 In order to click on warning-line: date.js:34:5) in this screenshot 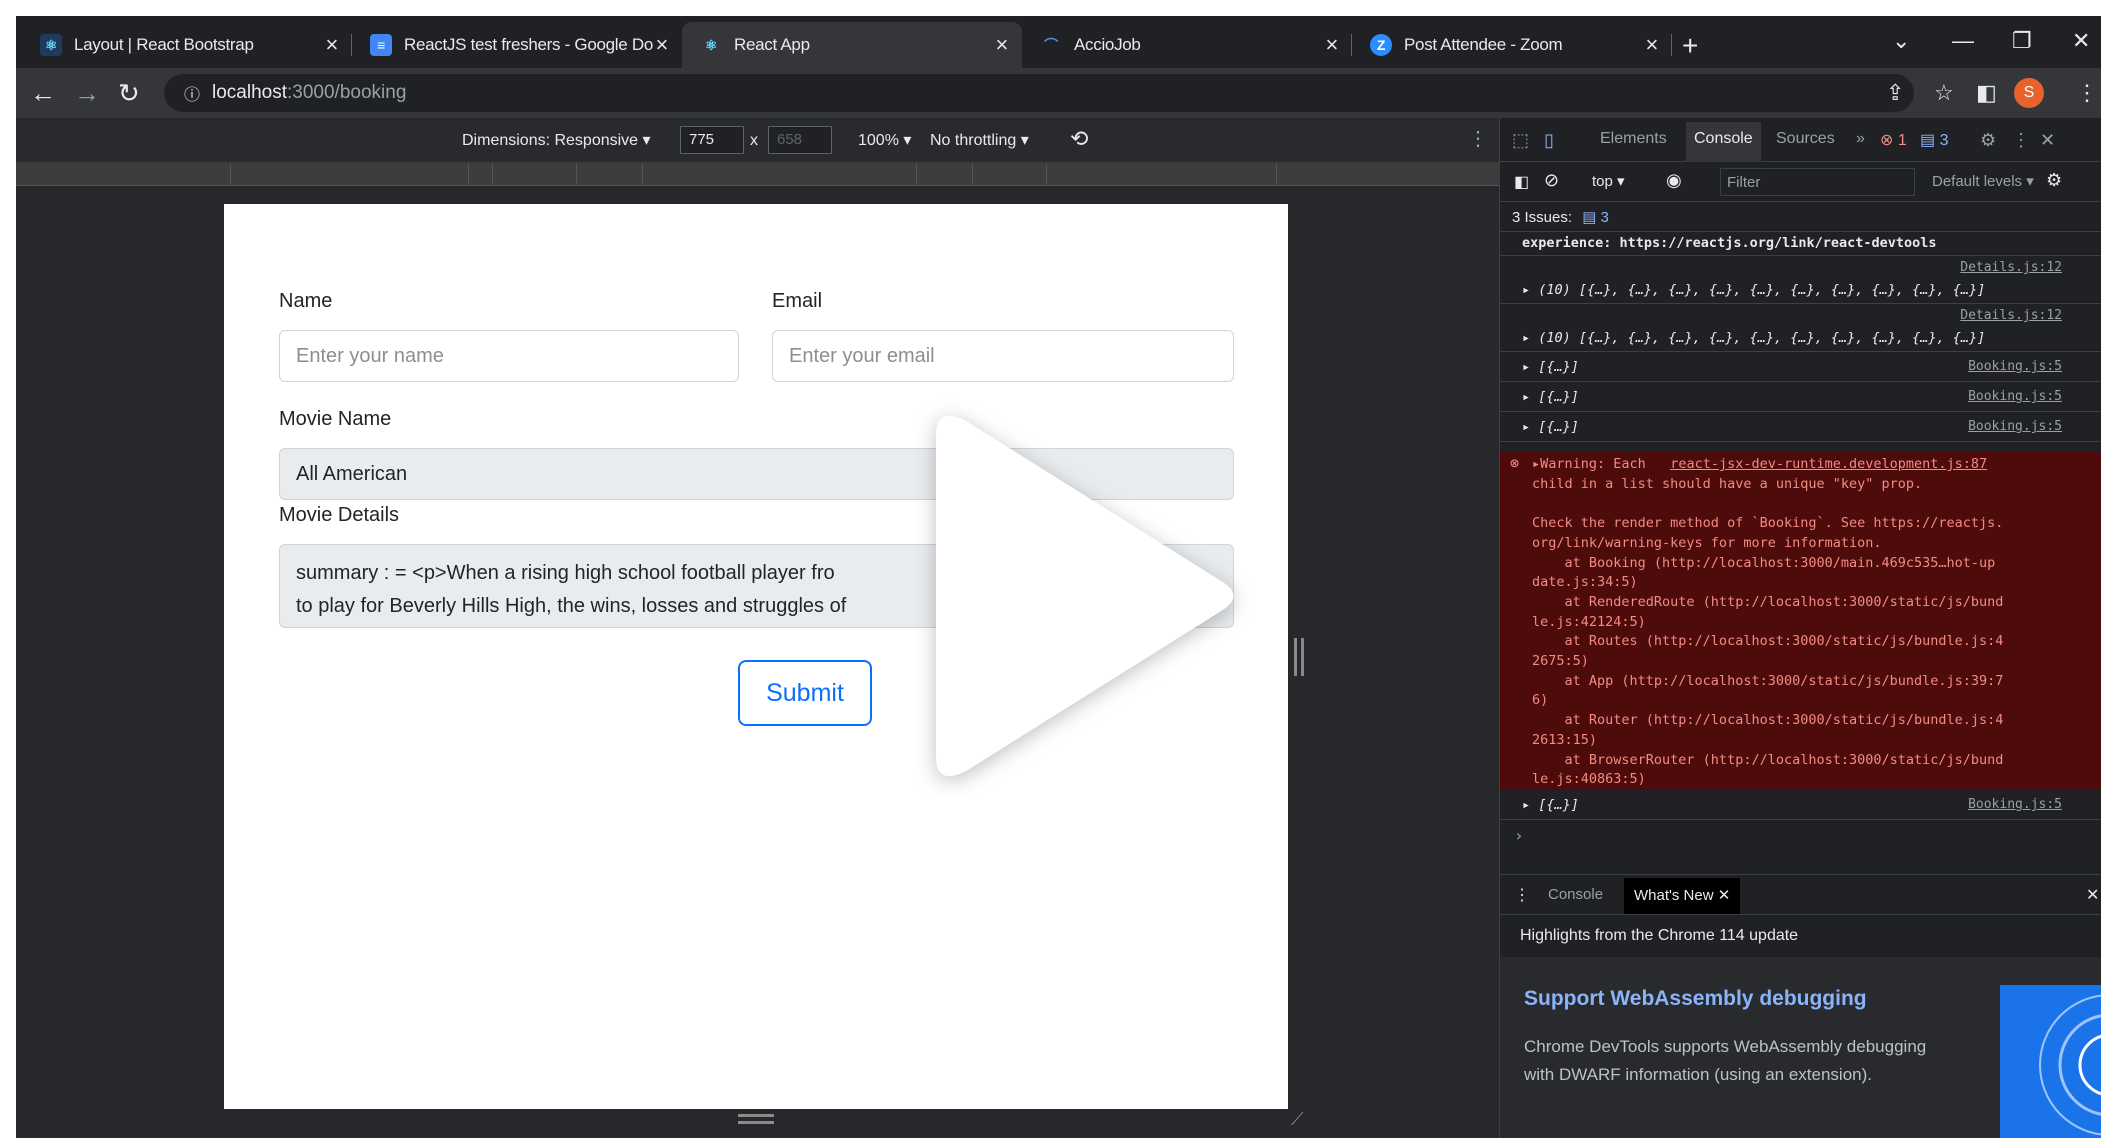, I will do `click(1585, 582)`.